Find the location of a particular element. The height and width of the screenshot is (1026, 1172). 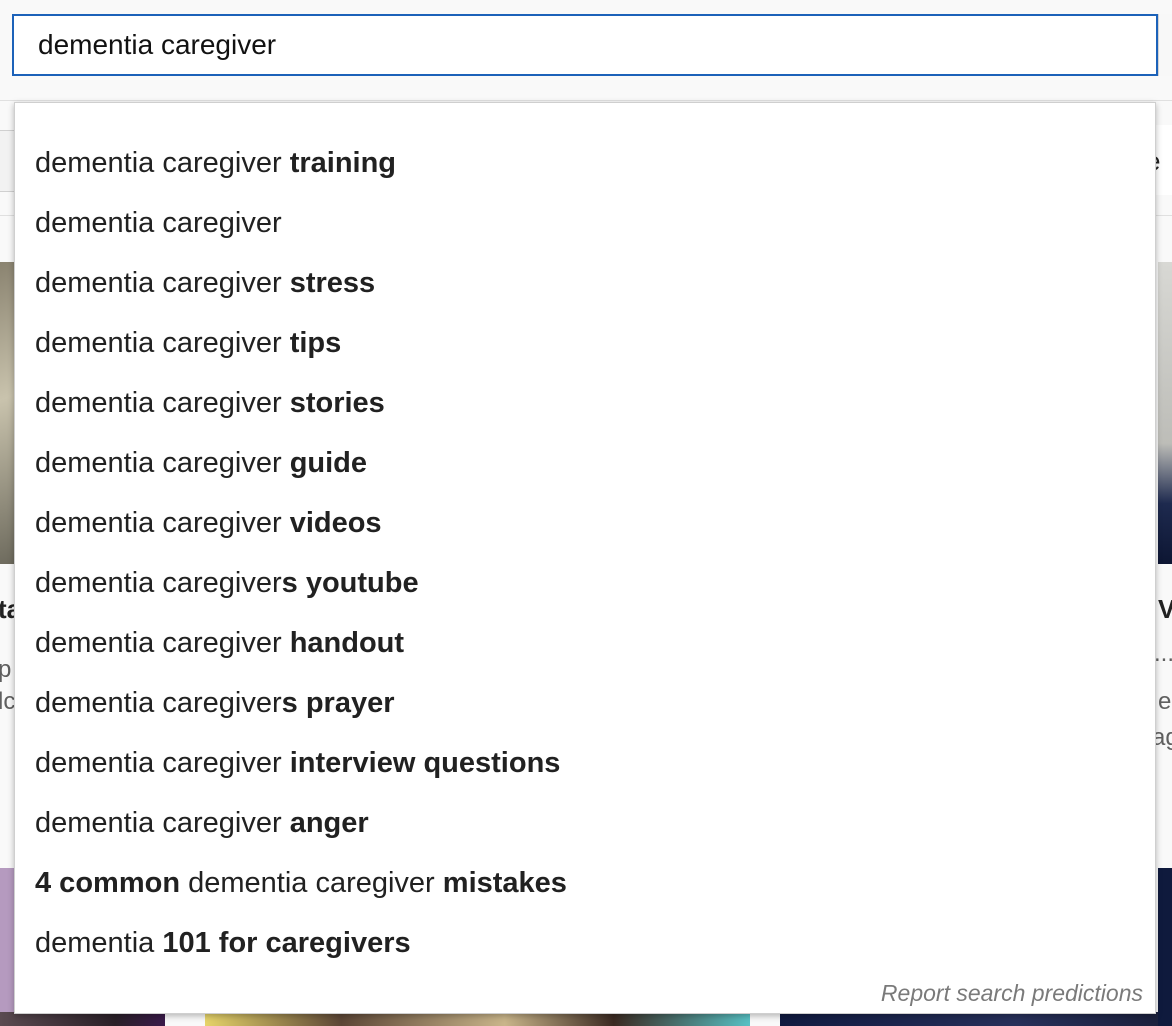

suggestion-item: dementia caregiver anger is located at coordinates (585, 823).